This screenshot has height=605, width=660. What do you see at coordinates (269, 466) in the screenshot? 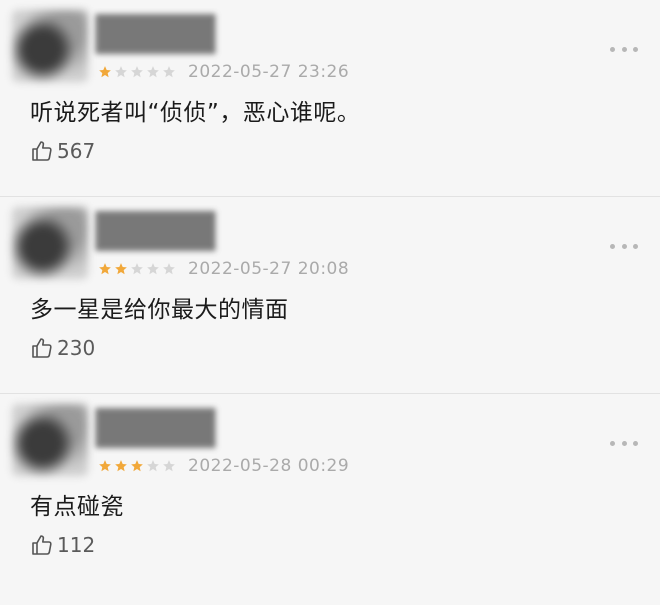
I see `comment-timestamp: 2022-05-28 00:29` at bounding box center [269, 466].